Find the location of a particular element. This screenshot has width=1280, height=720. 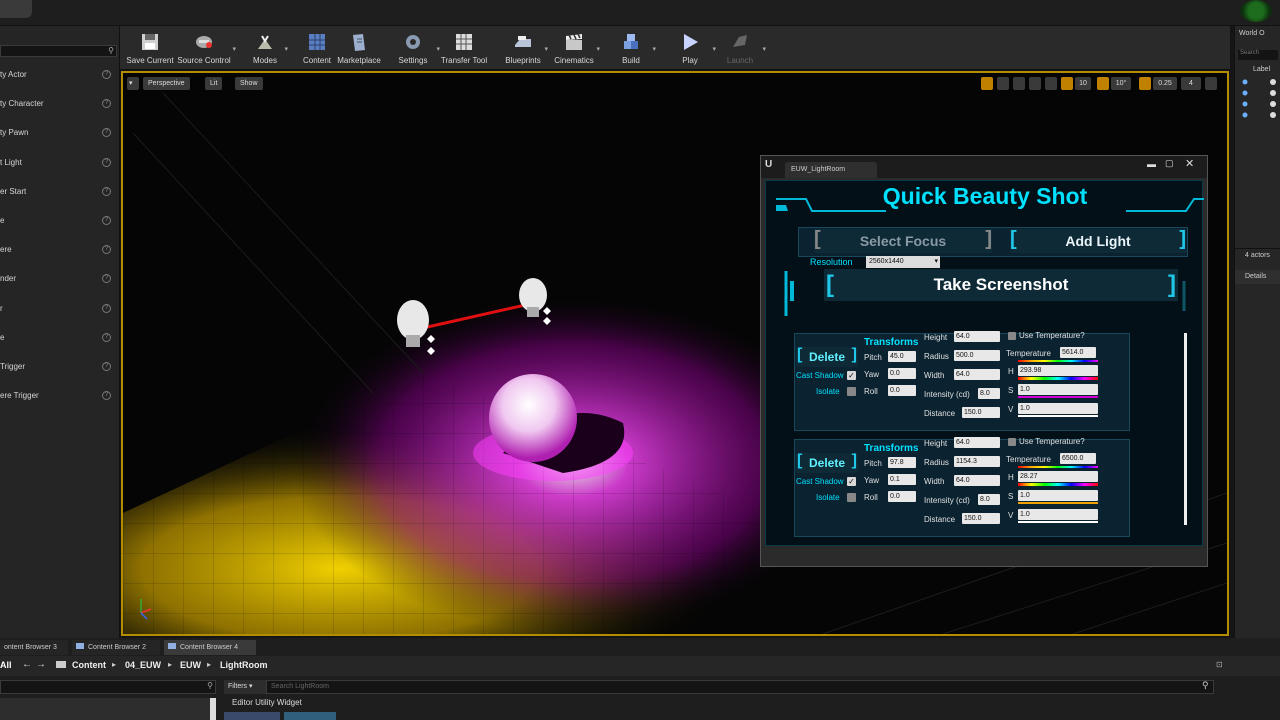

hue-field: 28.27 is located at coordinates (1058, 476).